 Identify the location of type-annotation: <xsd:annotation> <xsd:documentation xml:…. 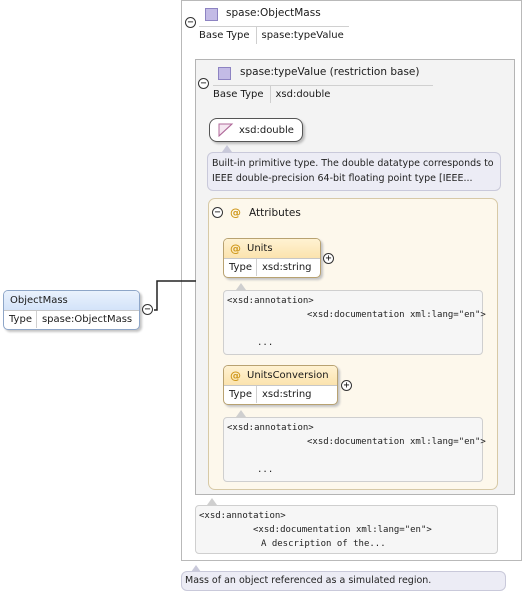
(346, 529).